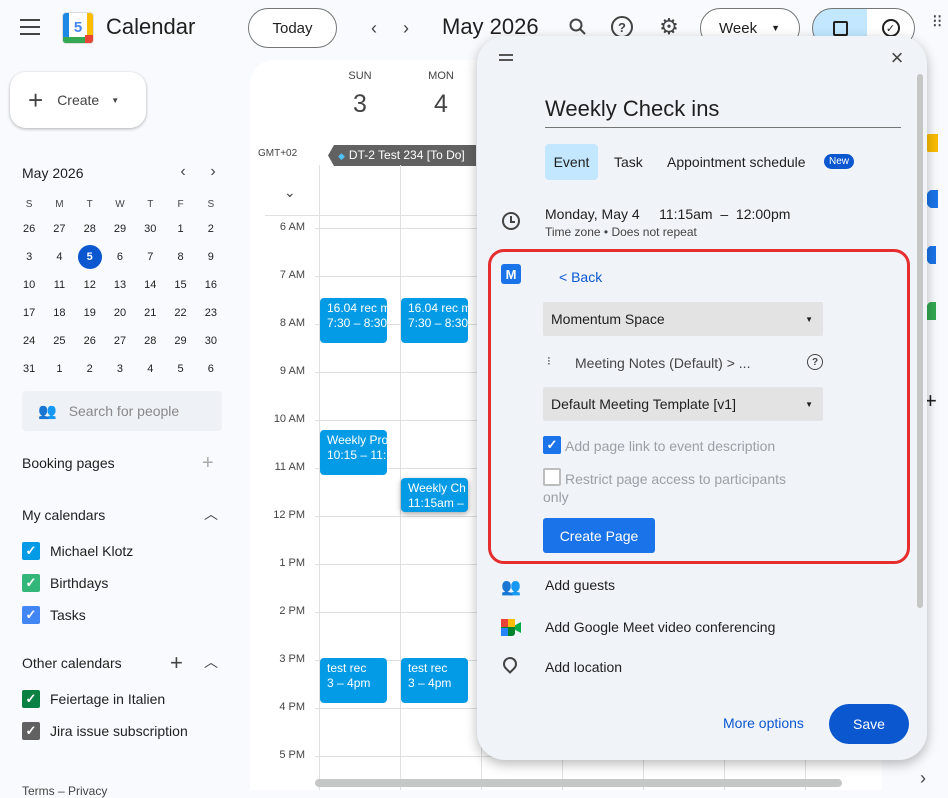 Image resolution: width=948 pixels, height=798 pixels. Describe the element at coordinates (923, 778) in the screenshot. I see `expand-side-panel-icon: ›` at that location.